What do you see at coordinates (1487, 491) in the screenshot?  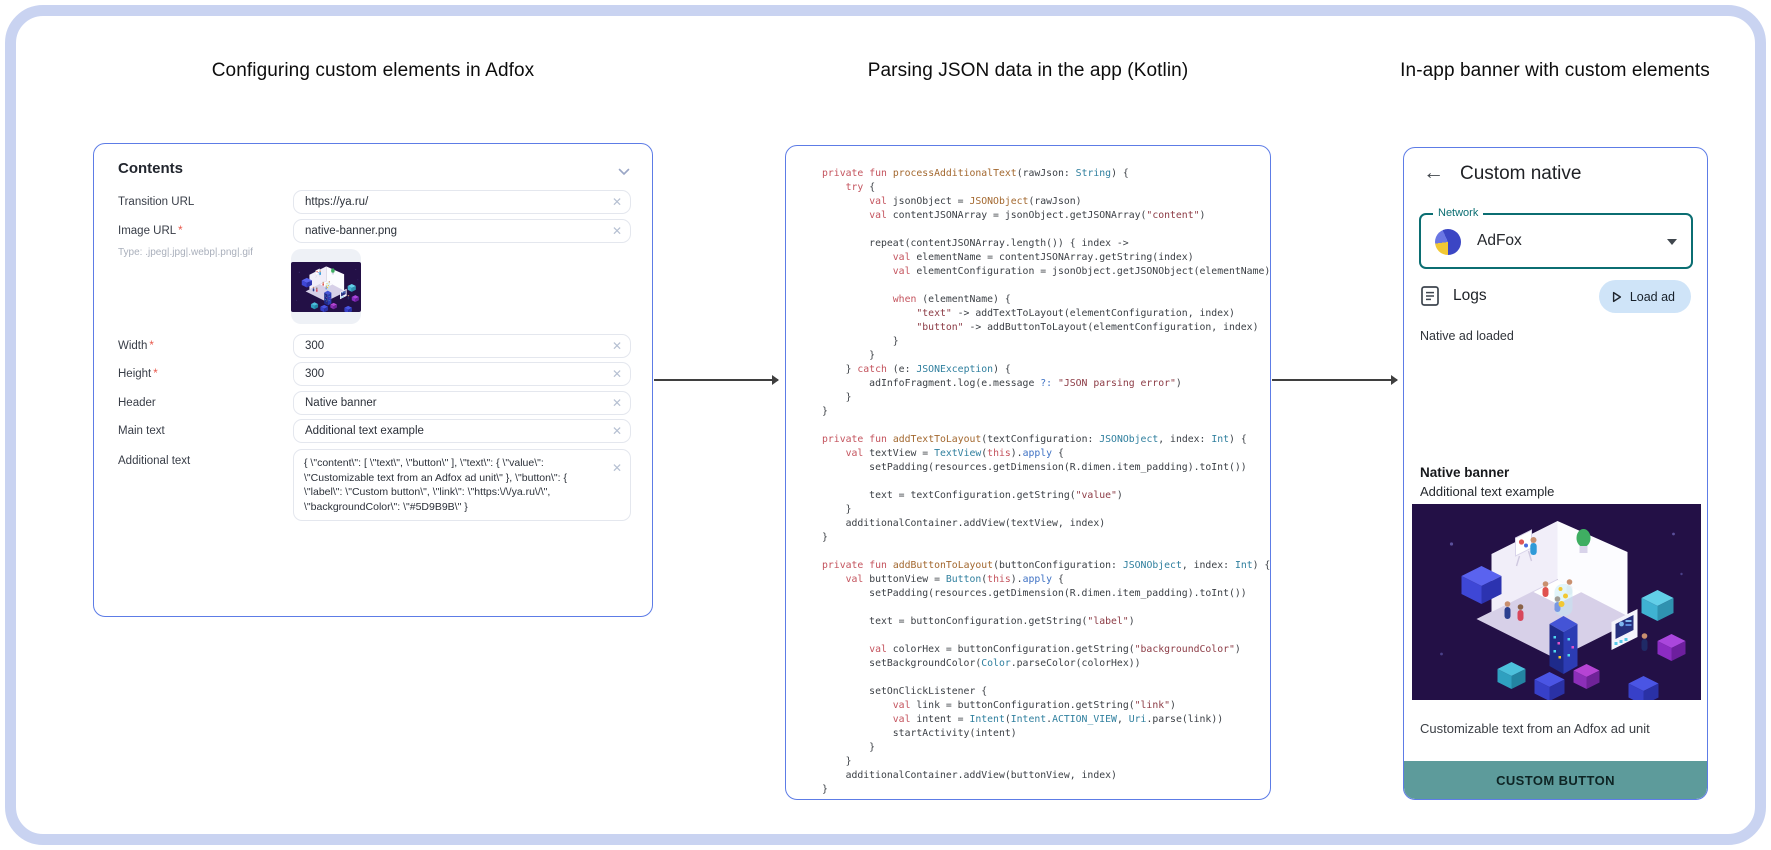 I see `ad-main-text: Additional text example` at bounding box center [1487, 491].